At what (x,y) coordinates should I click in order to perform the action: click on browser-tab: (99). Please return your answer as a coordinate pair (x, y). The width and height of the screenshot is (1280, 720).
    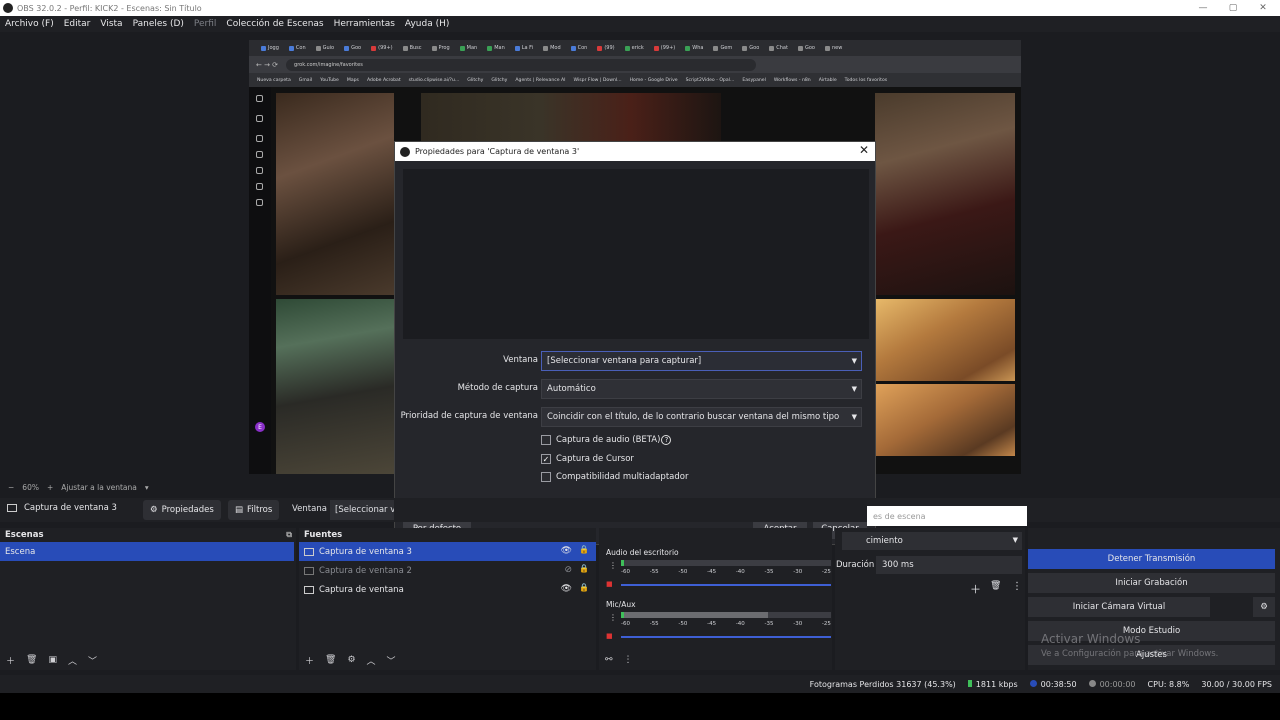
    Looking at the image, I should click on (605, 48).